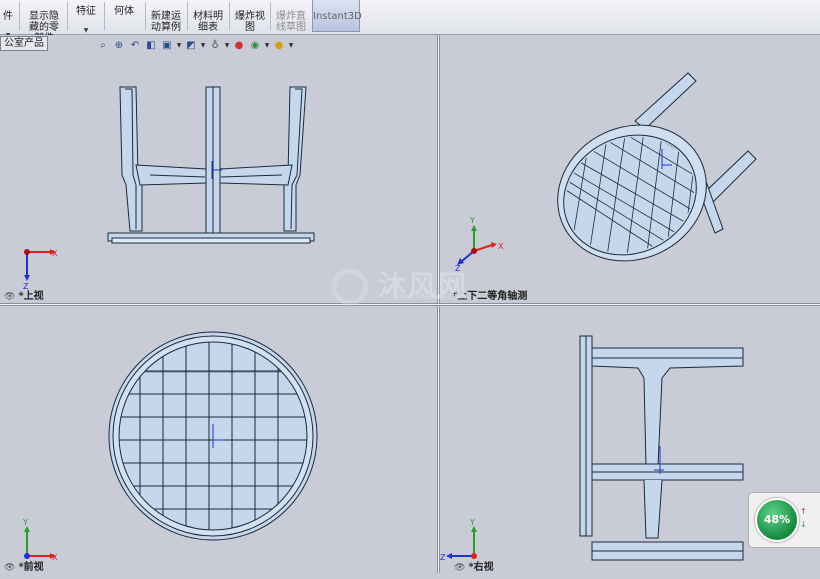 Image resolution: width=820 pixels, height=579 pixels. I want to click on new-motion-study-button: 新建运 动算例, so click(166, 16).